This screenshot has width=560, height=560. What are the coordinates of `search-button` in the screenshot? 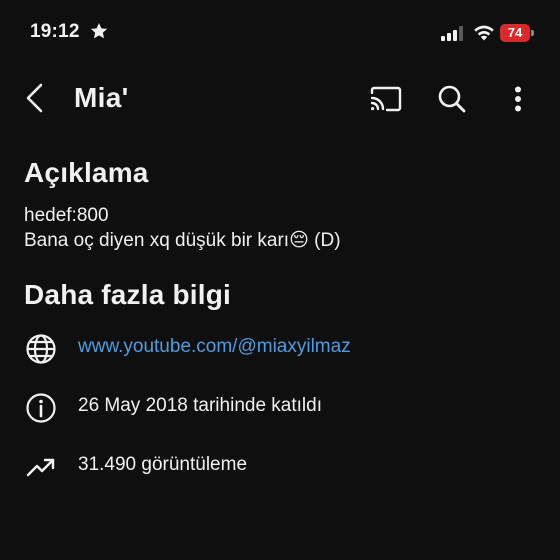 It's located at (452, 99).